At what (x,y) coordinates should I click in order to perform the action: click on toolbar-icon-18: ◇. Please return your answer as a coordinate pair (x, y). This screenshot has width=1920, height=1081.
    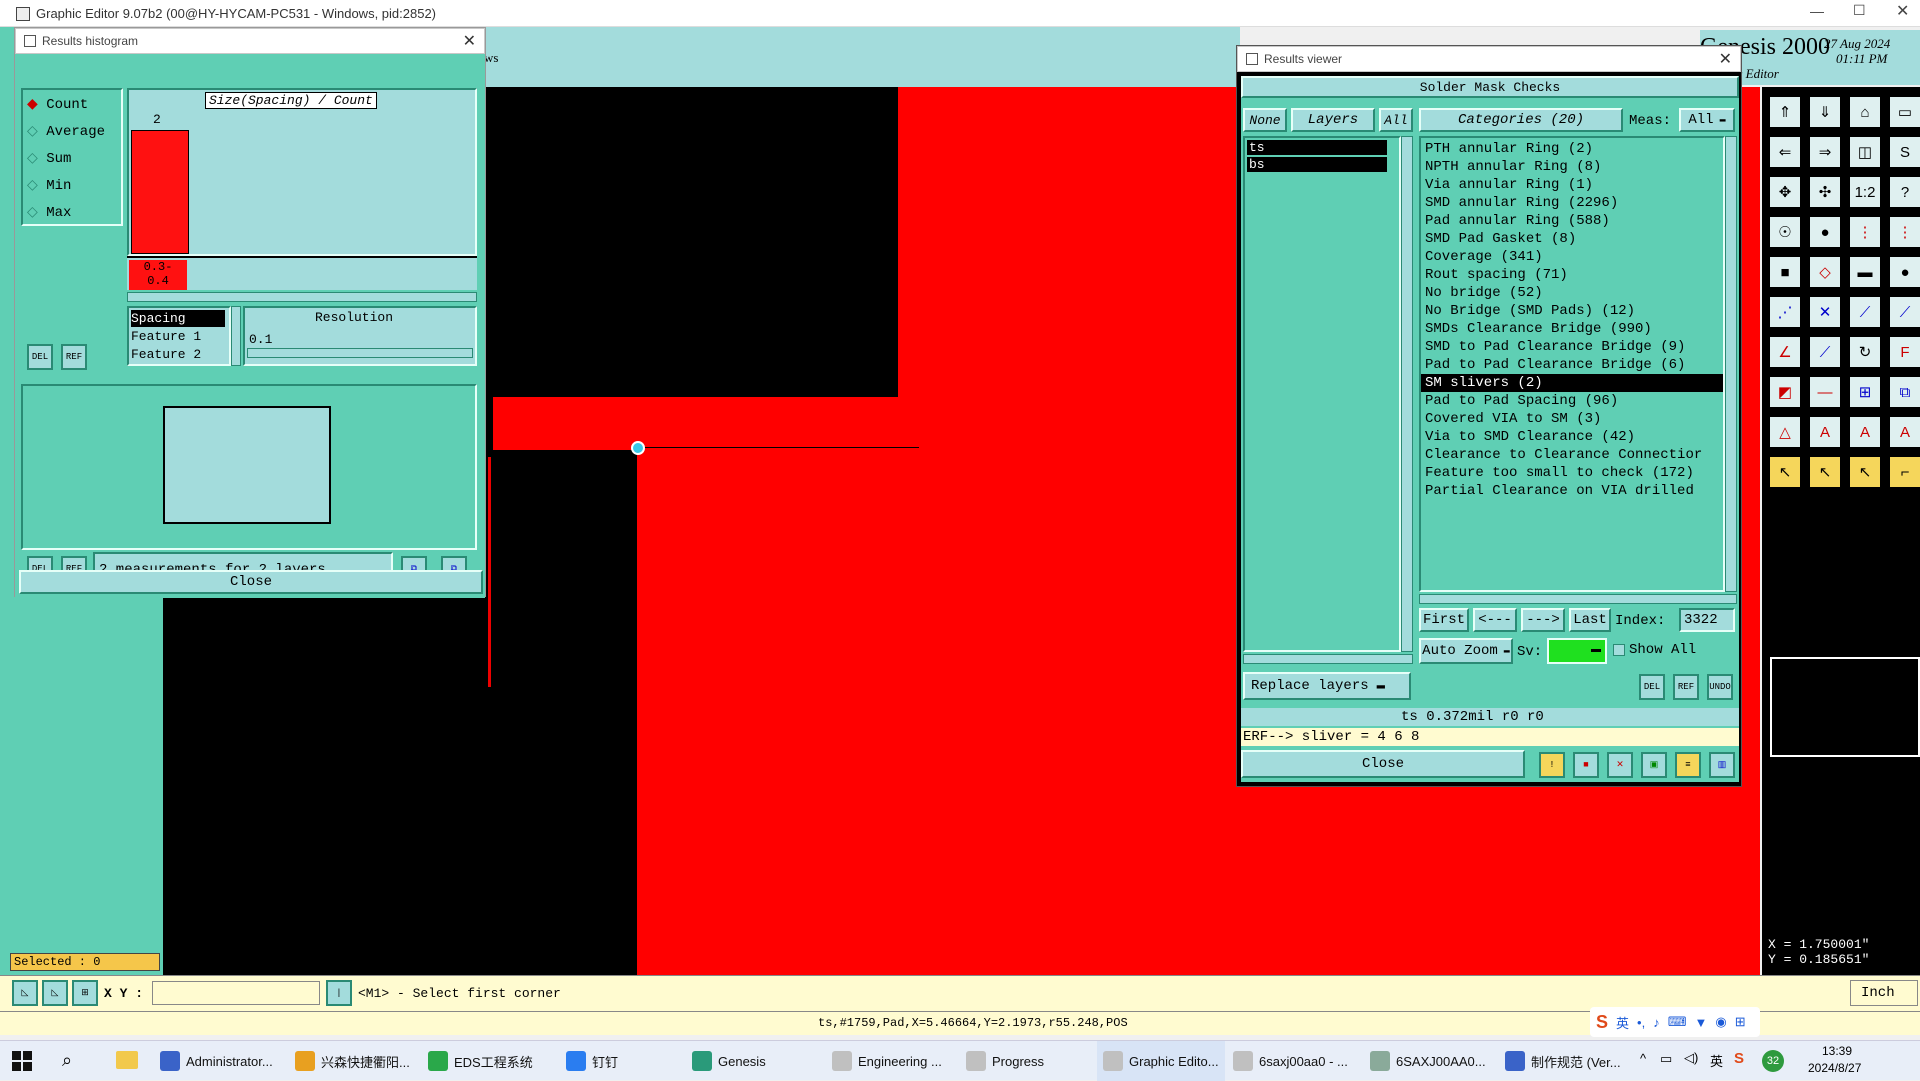
    Looking at the image, I should click on (1825, 272).